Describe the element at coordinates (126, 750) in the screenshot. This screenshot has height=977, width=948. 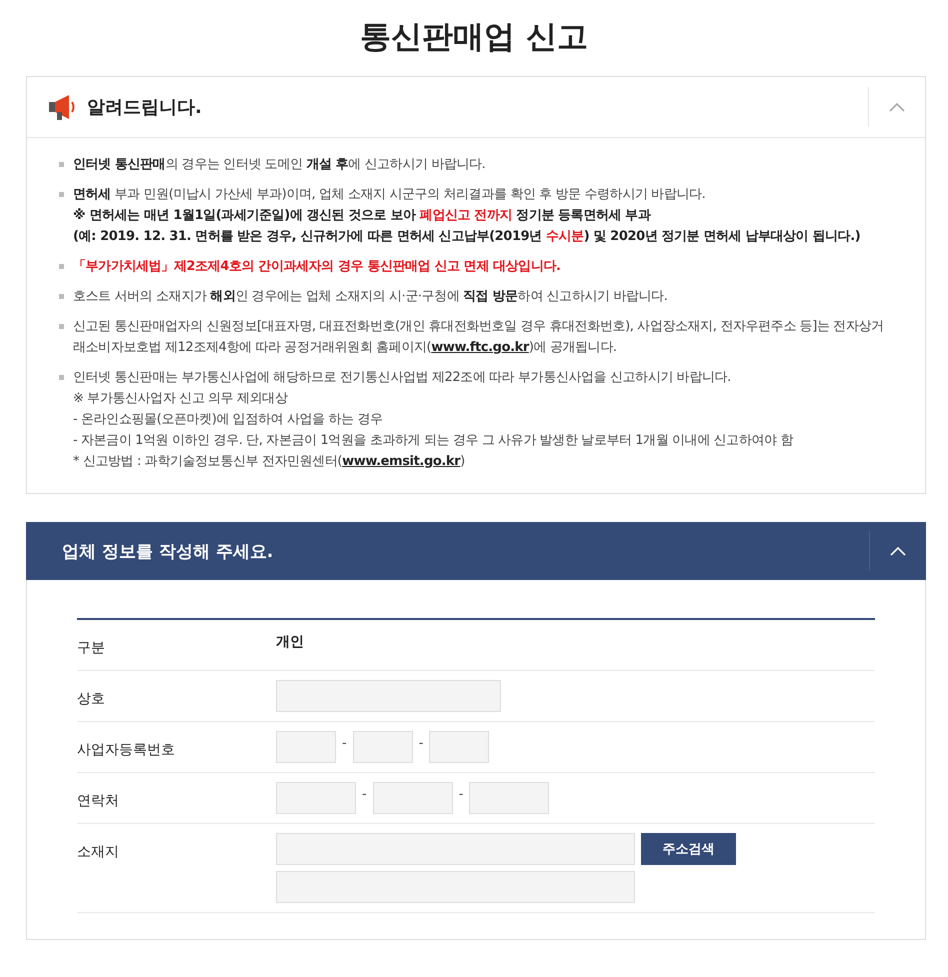
I see `field-label: 사업자등록번호` at that location.